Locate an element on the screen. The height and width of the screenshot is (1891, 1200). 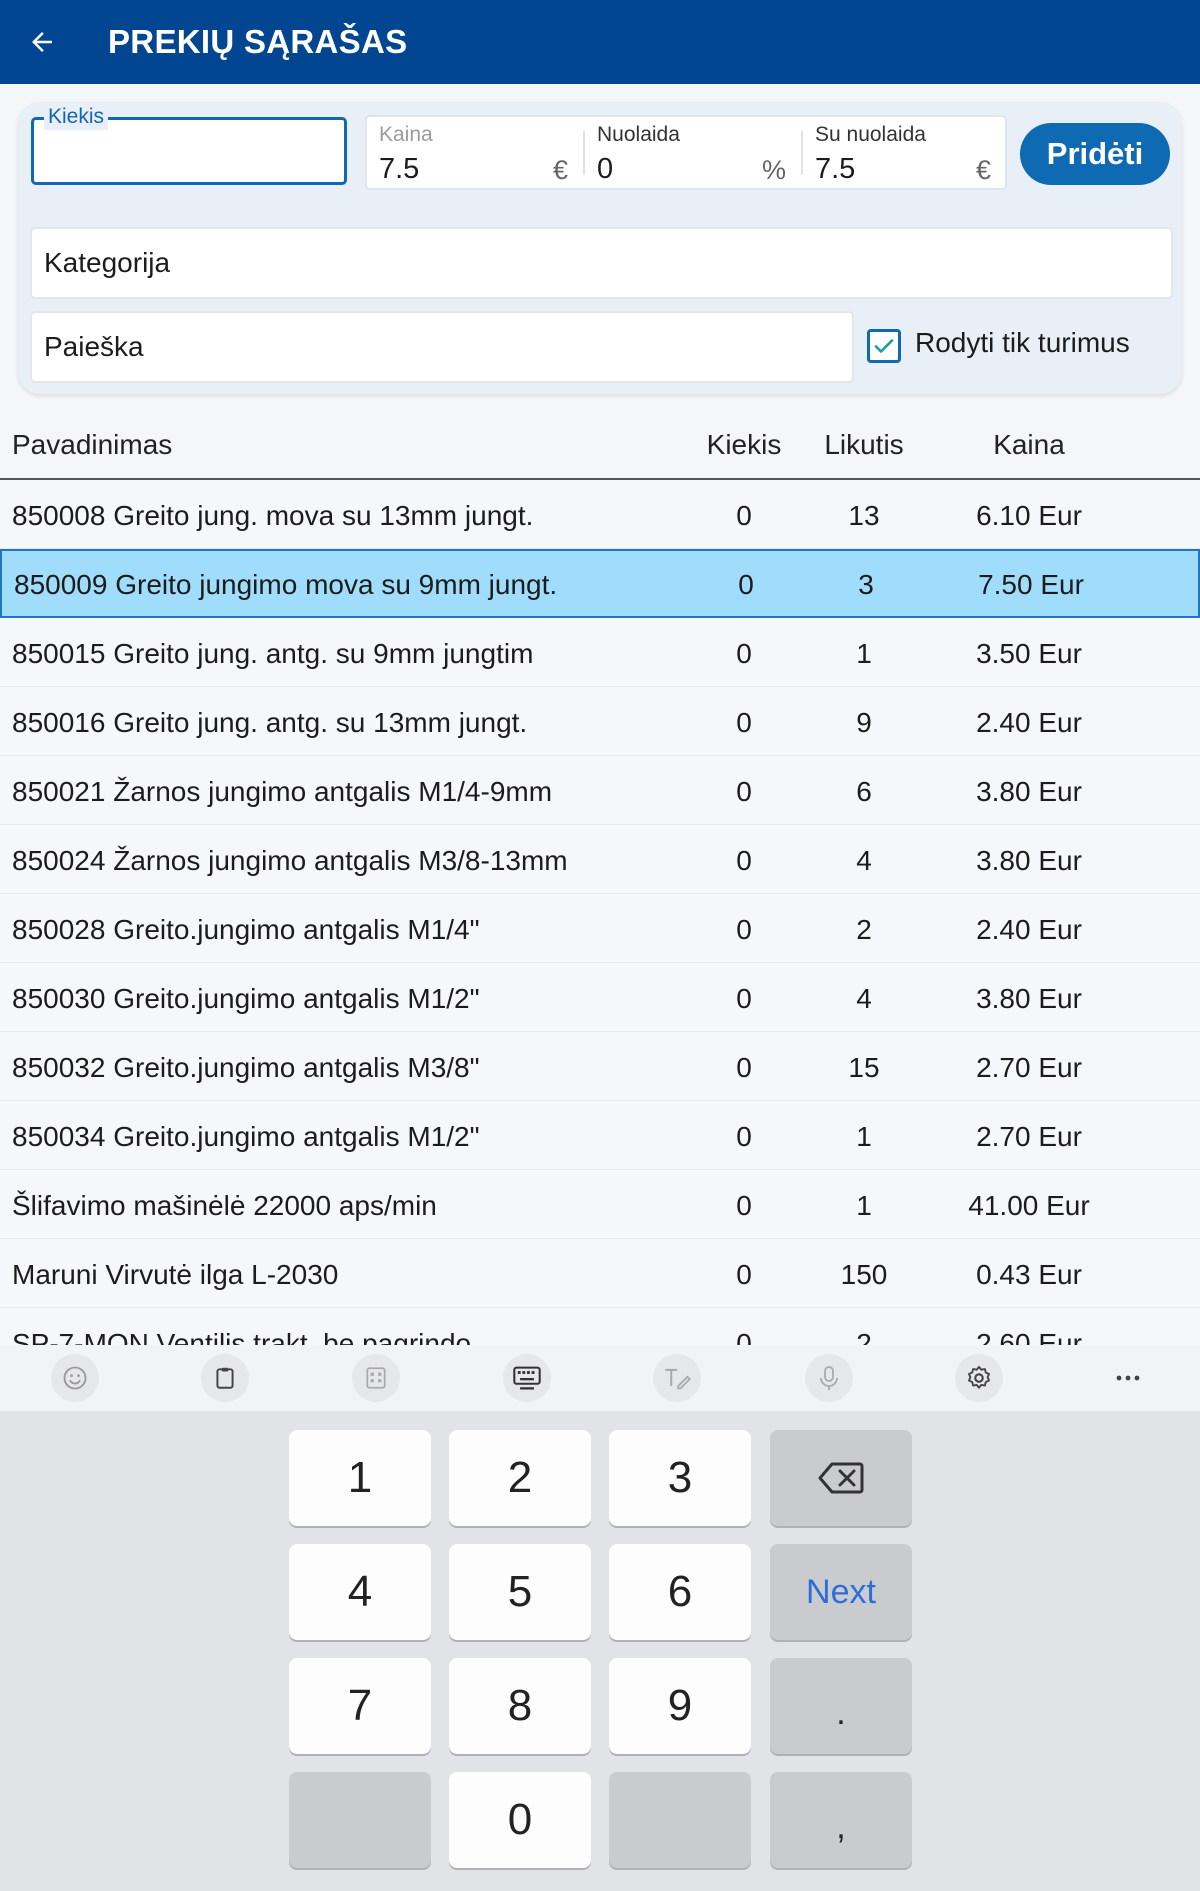
price-field: Kaina 7.5 € is located at coordinates (474, 152).